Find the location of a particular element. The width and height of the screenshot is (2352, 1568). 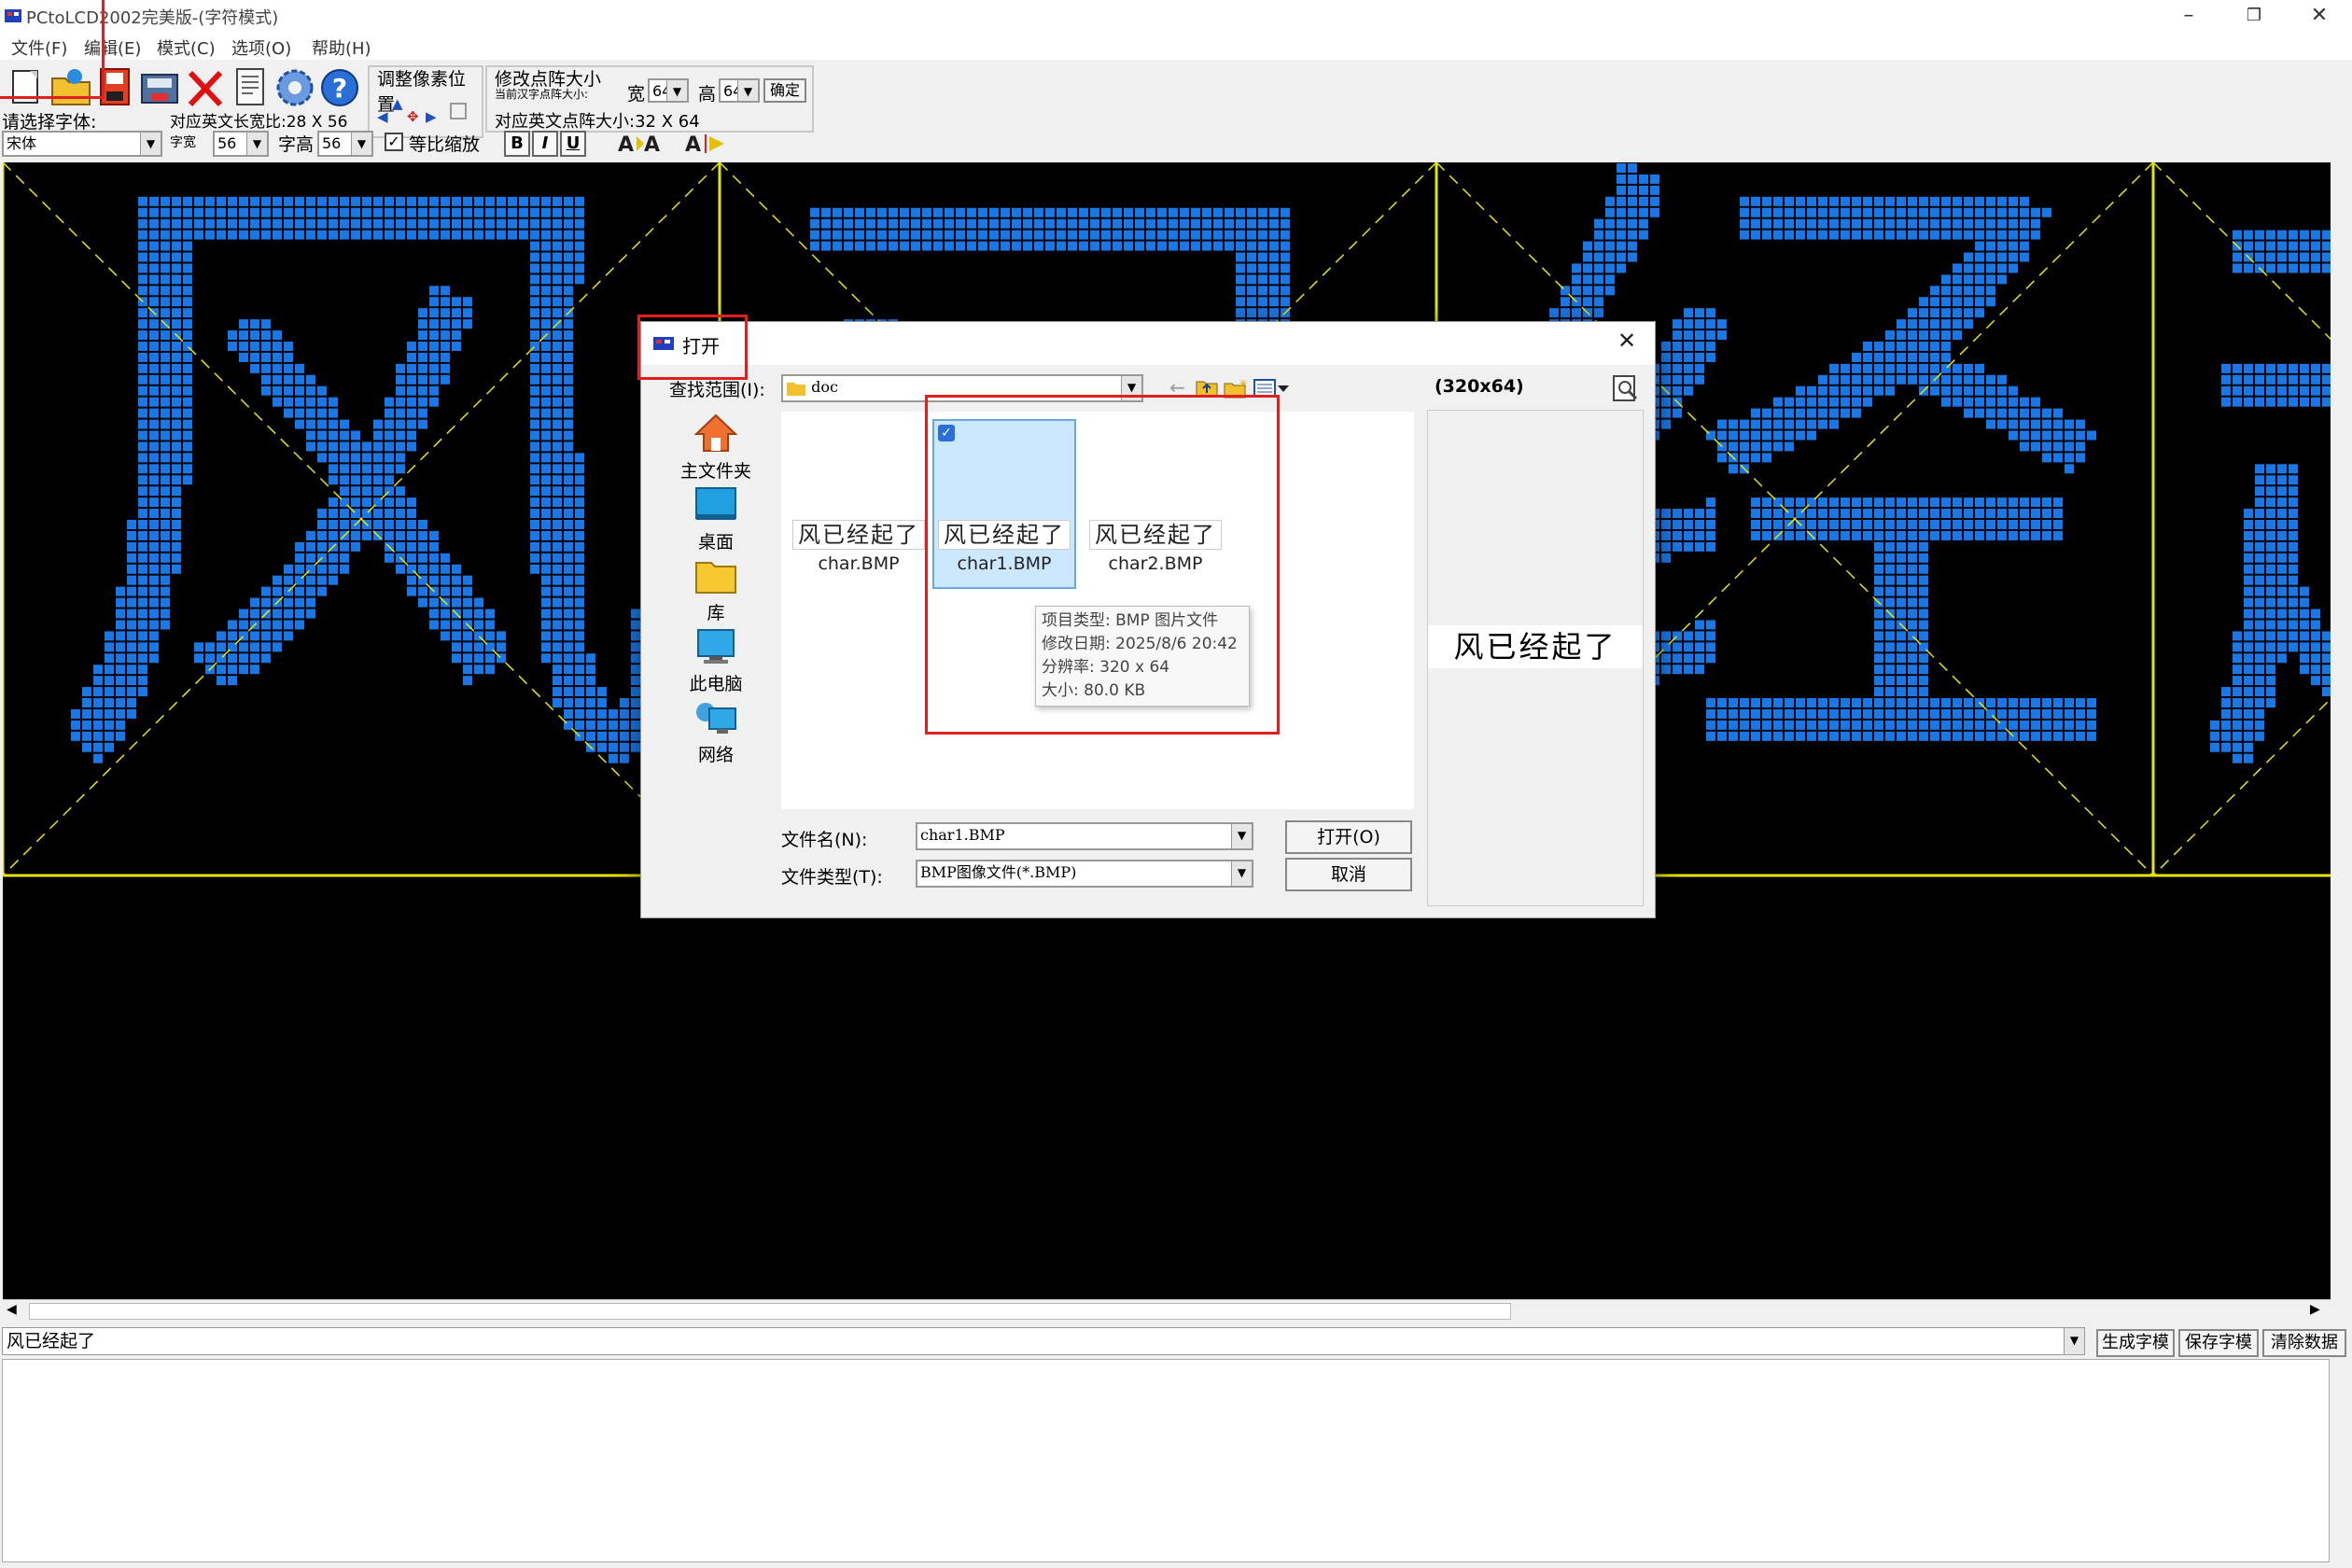

flip-icon: A is located at coordinates (710, 143).